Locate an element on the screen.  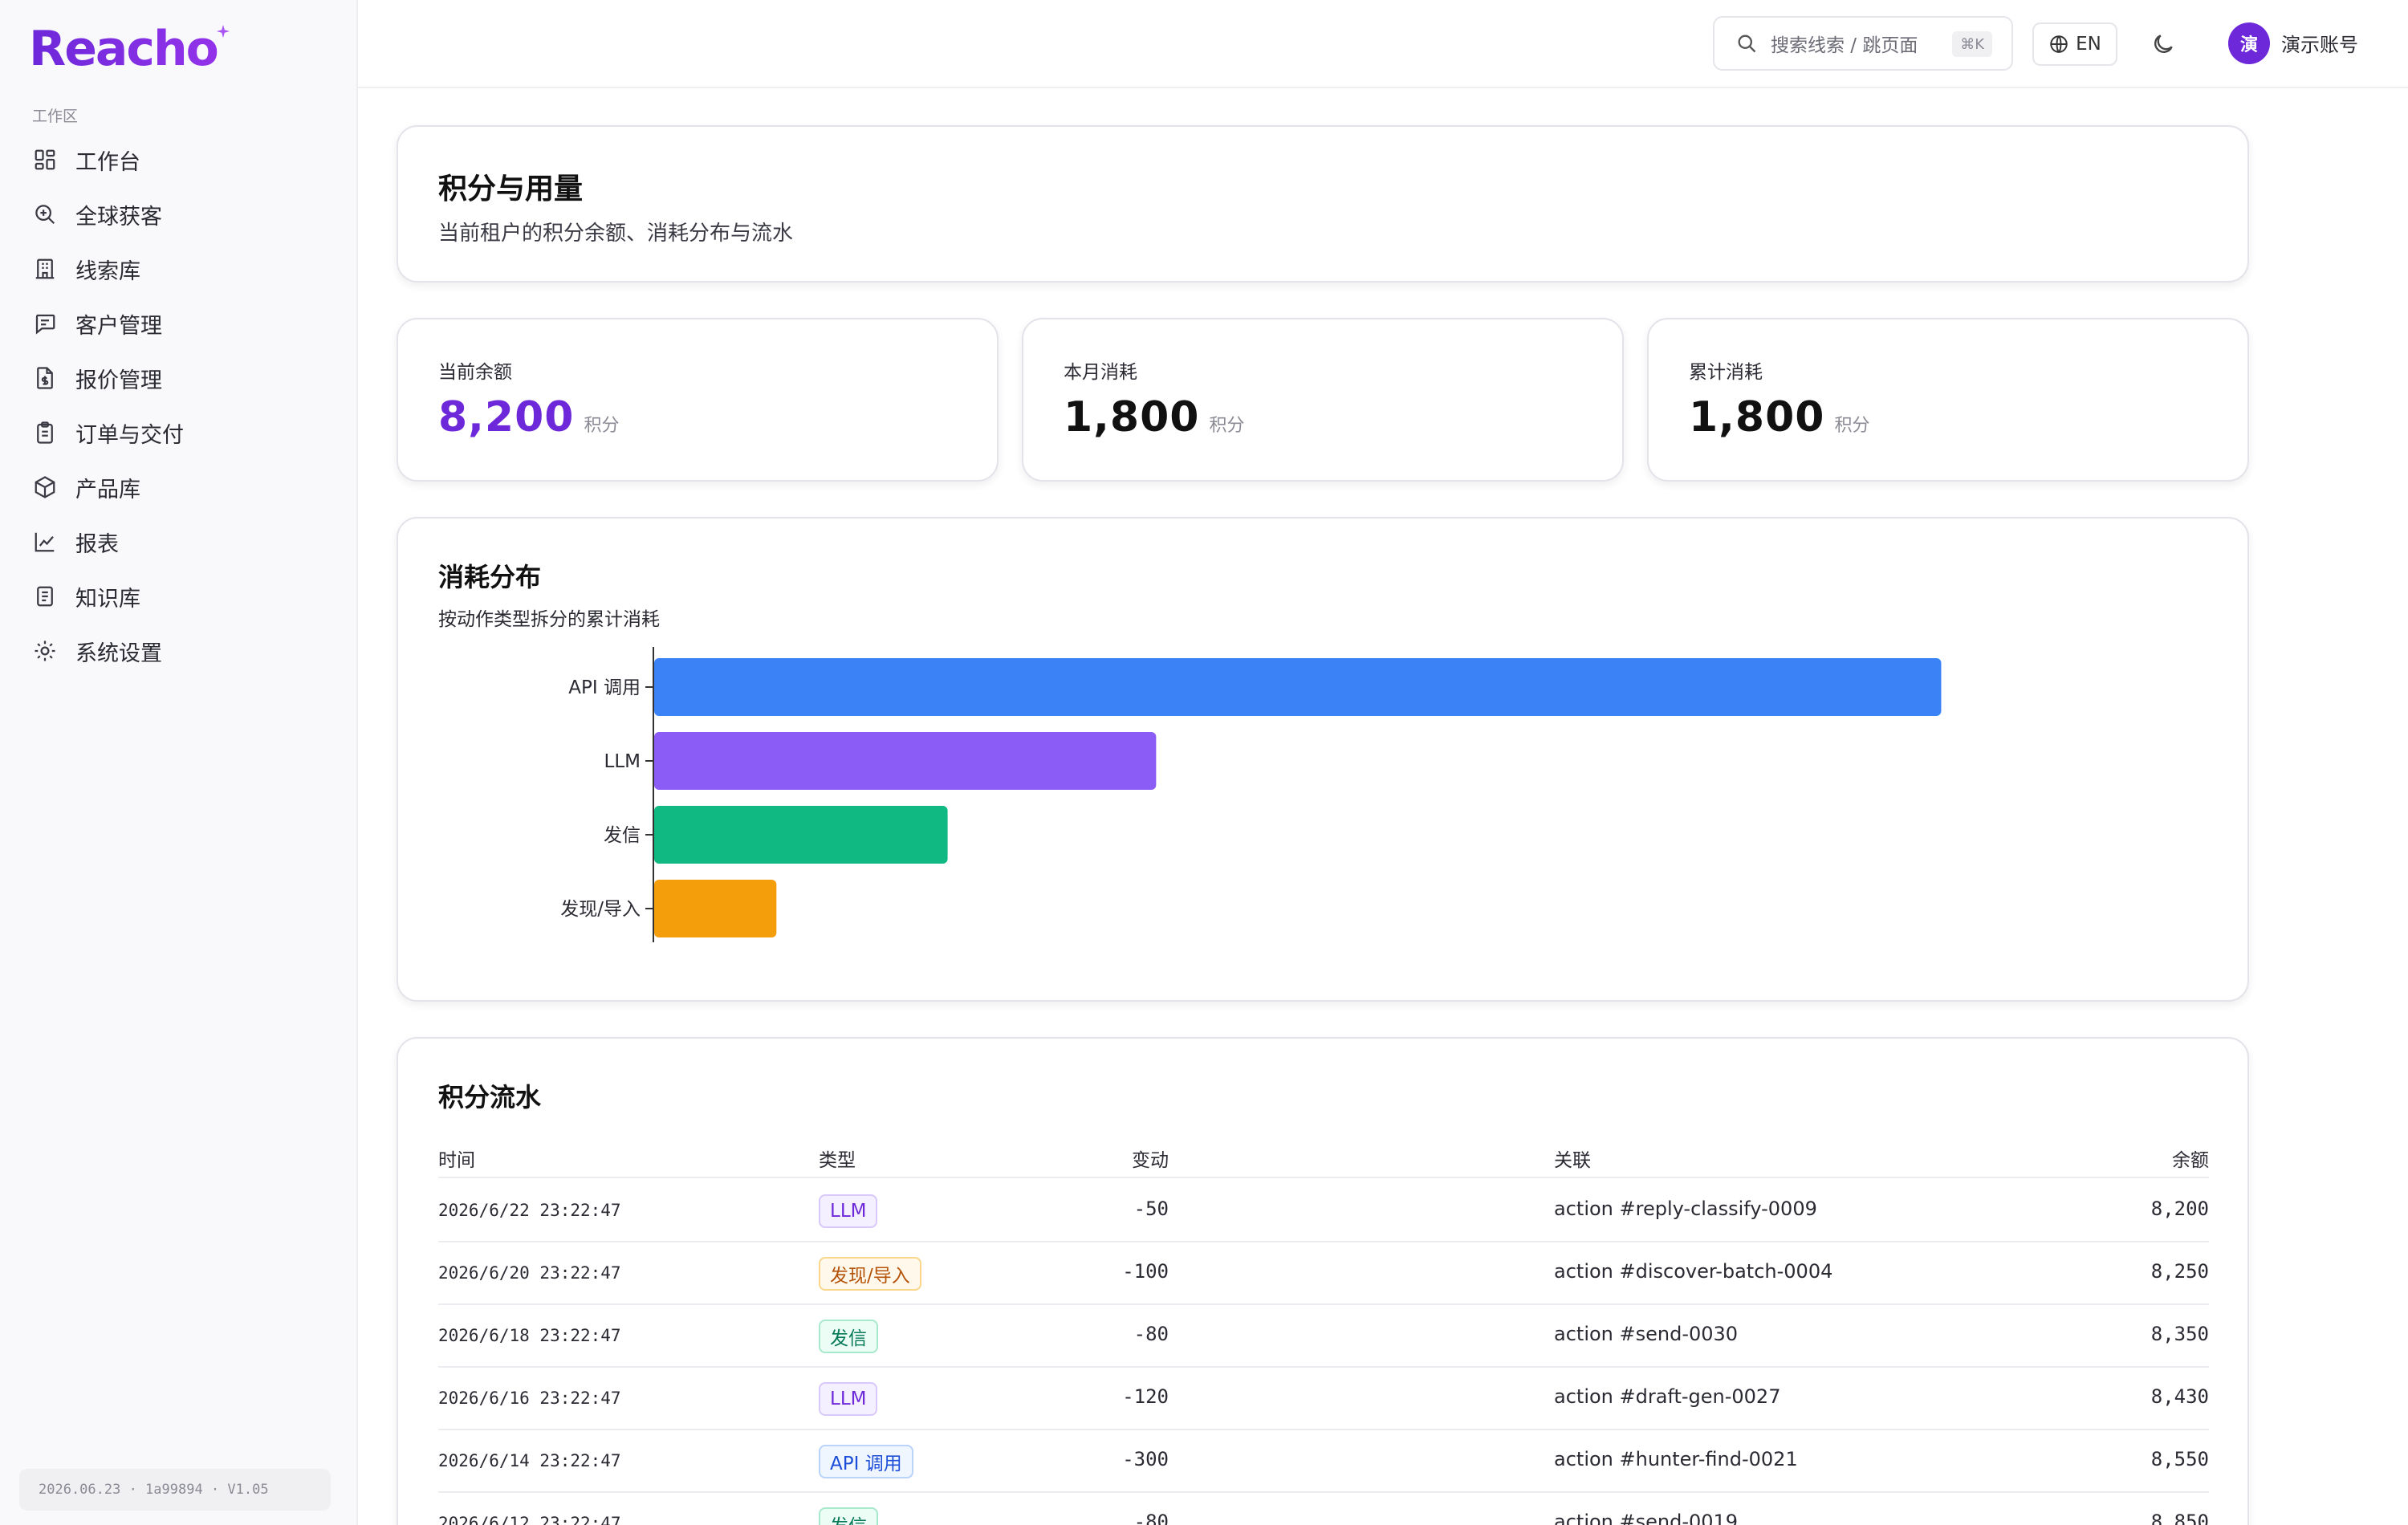
cell-balance: 8,200 is located at coordinates (2179, 1209).